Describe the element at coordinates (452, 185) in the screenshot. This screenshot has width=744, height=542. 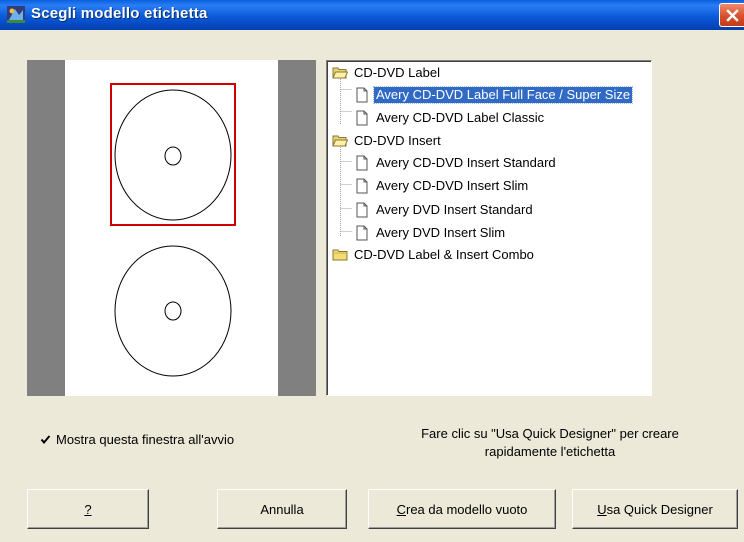
I see `tree-item-label: Avery CD-DVD Insert Slim` at that location.